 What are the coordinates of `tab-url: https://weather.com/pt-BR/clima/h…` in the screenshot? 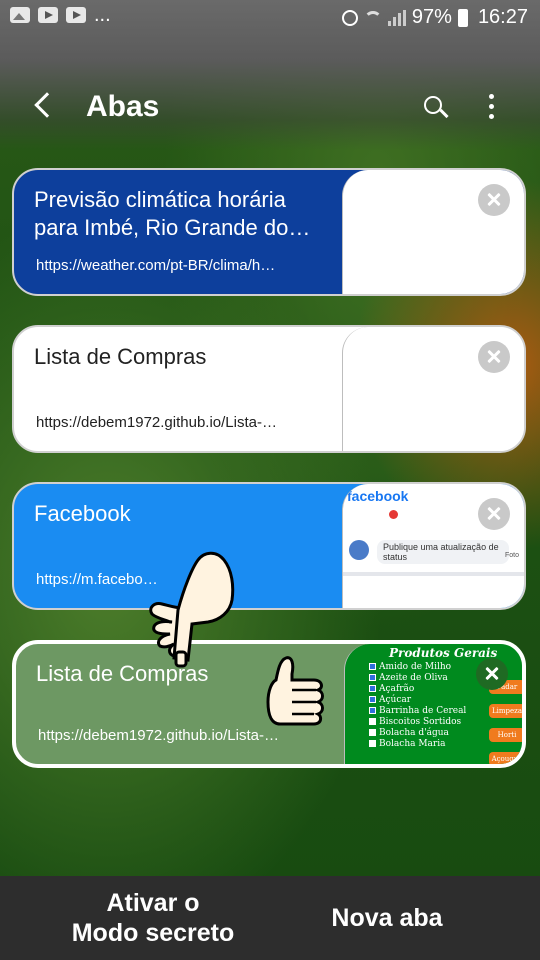 It's located at (156, 265).